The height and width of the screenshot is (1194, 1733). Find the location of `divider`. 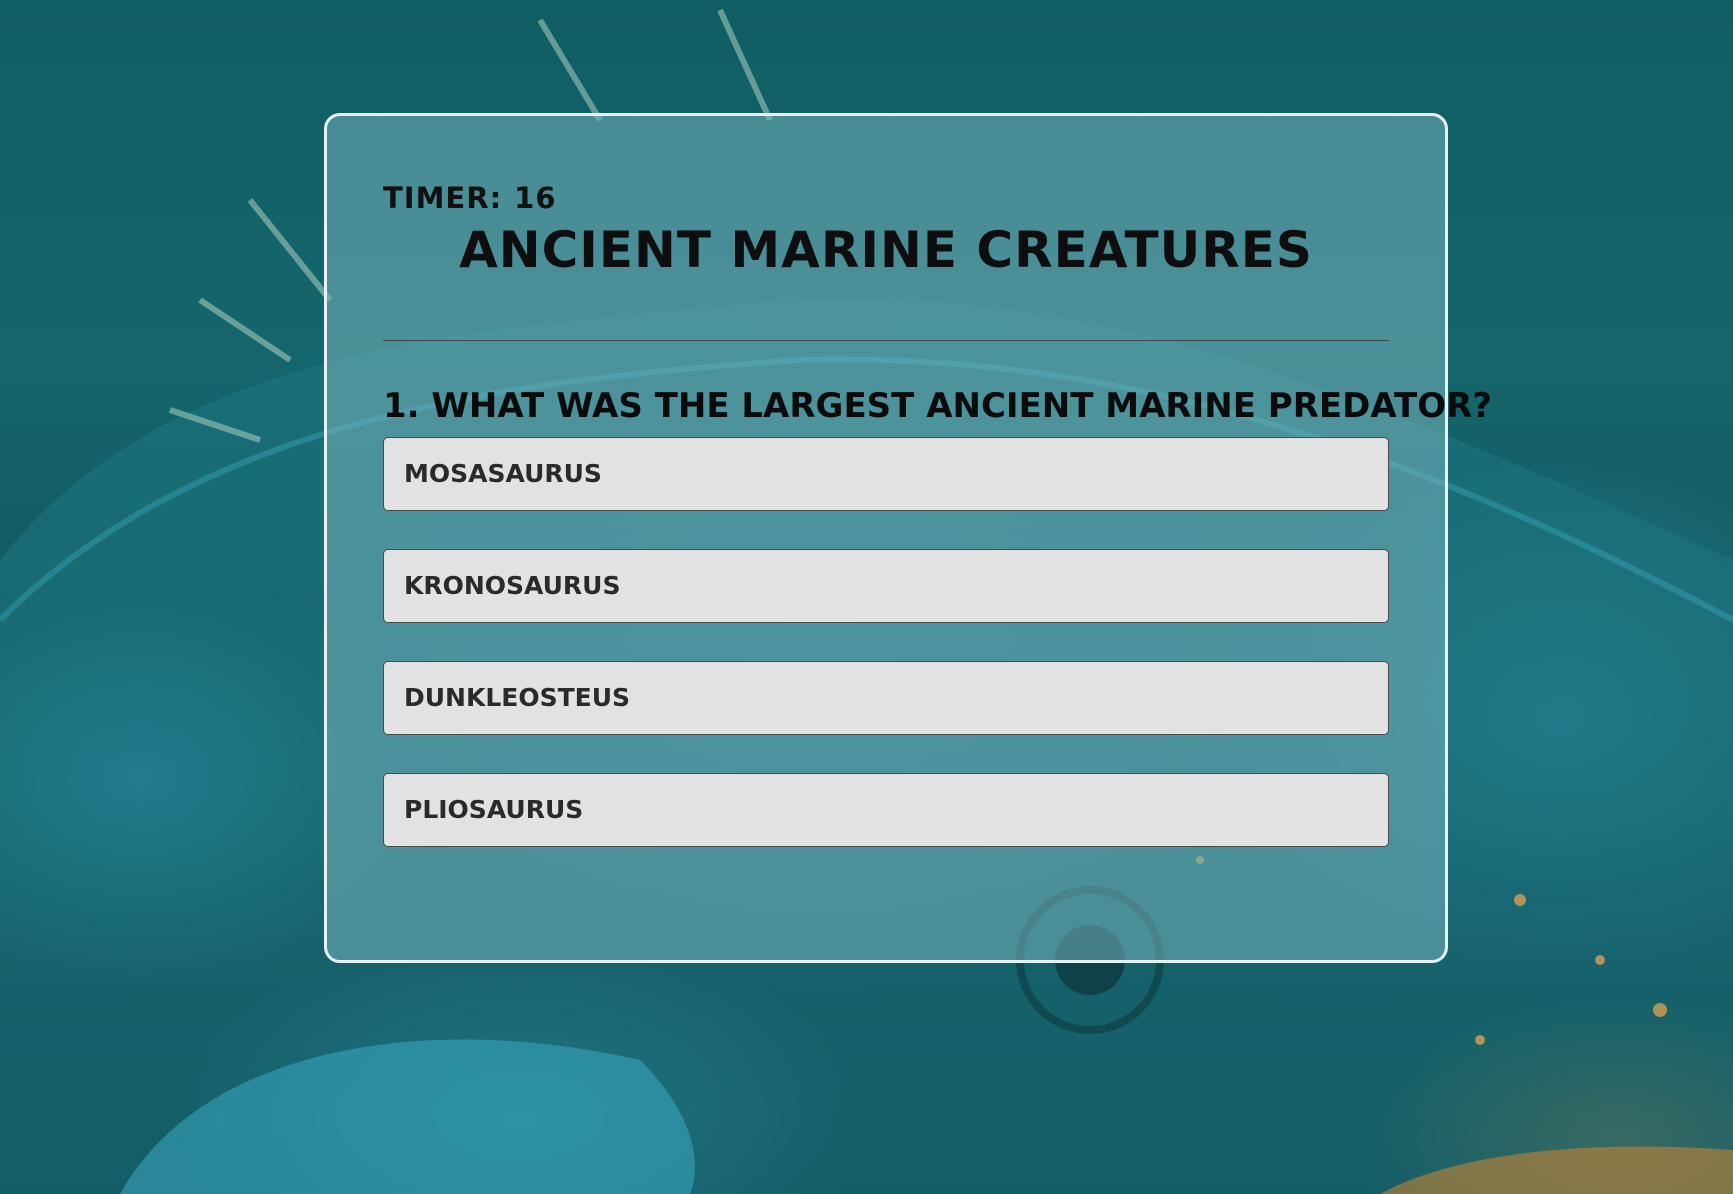

divider is located at coordinates (886, 340).